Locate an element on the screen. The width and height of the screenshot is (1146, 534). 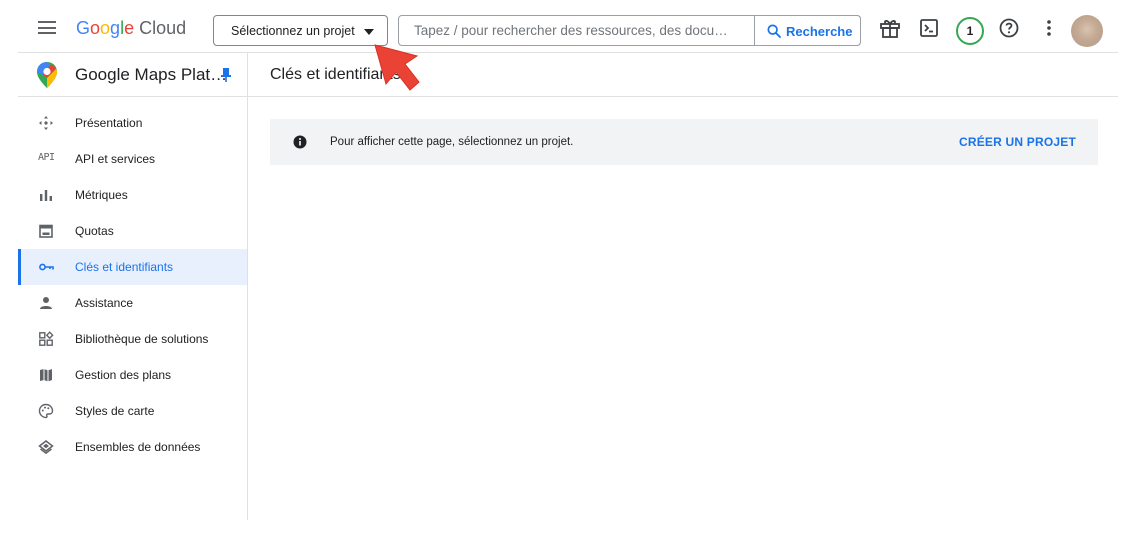
more-vert-icon is located at coordinates (1049, 28).